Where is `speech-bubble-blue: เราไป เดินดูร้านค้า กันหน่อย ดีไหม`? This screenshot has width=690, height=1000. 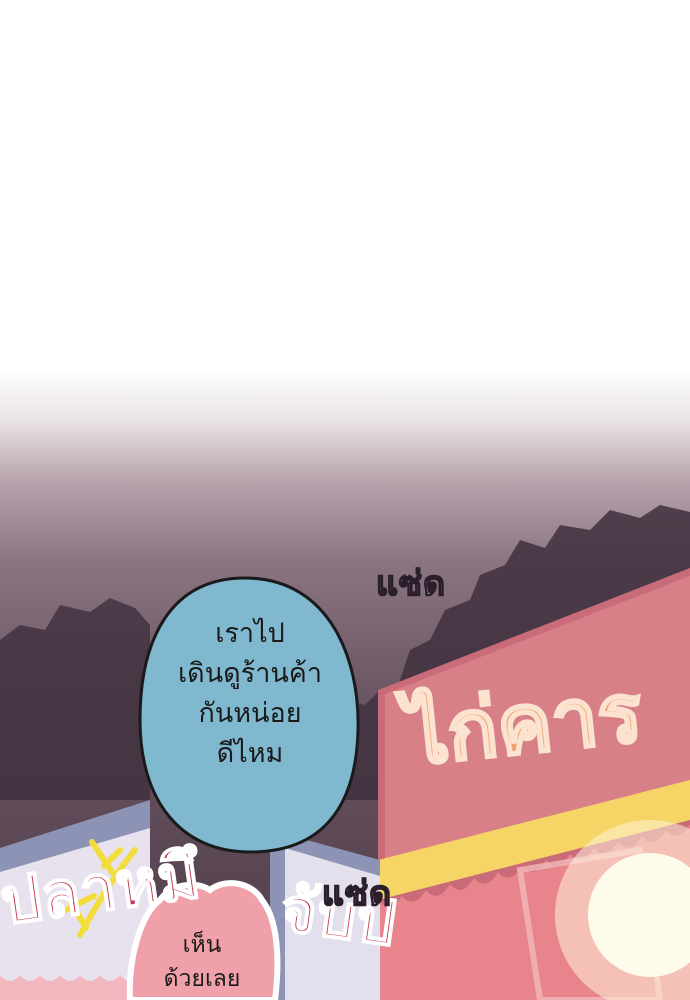 speech-bubble-blue: เราไป เดินดูร้านค้า กันหน่อย ดีไหม is located at coordinates (250, 694).